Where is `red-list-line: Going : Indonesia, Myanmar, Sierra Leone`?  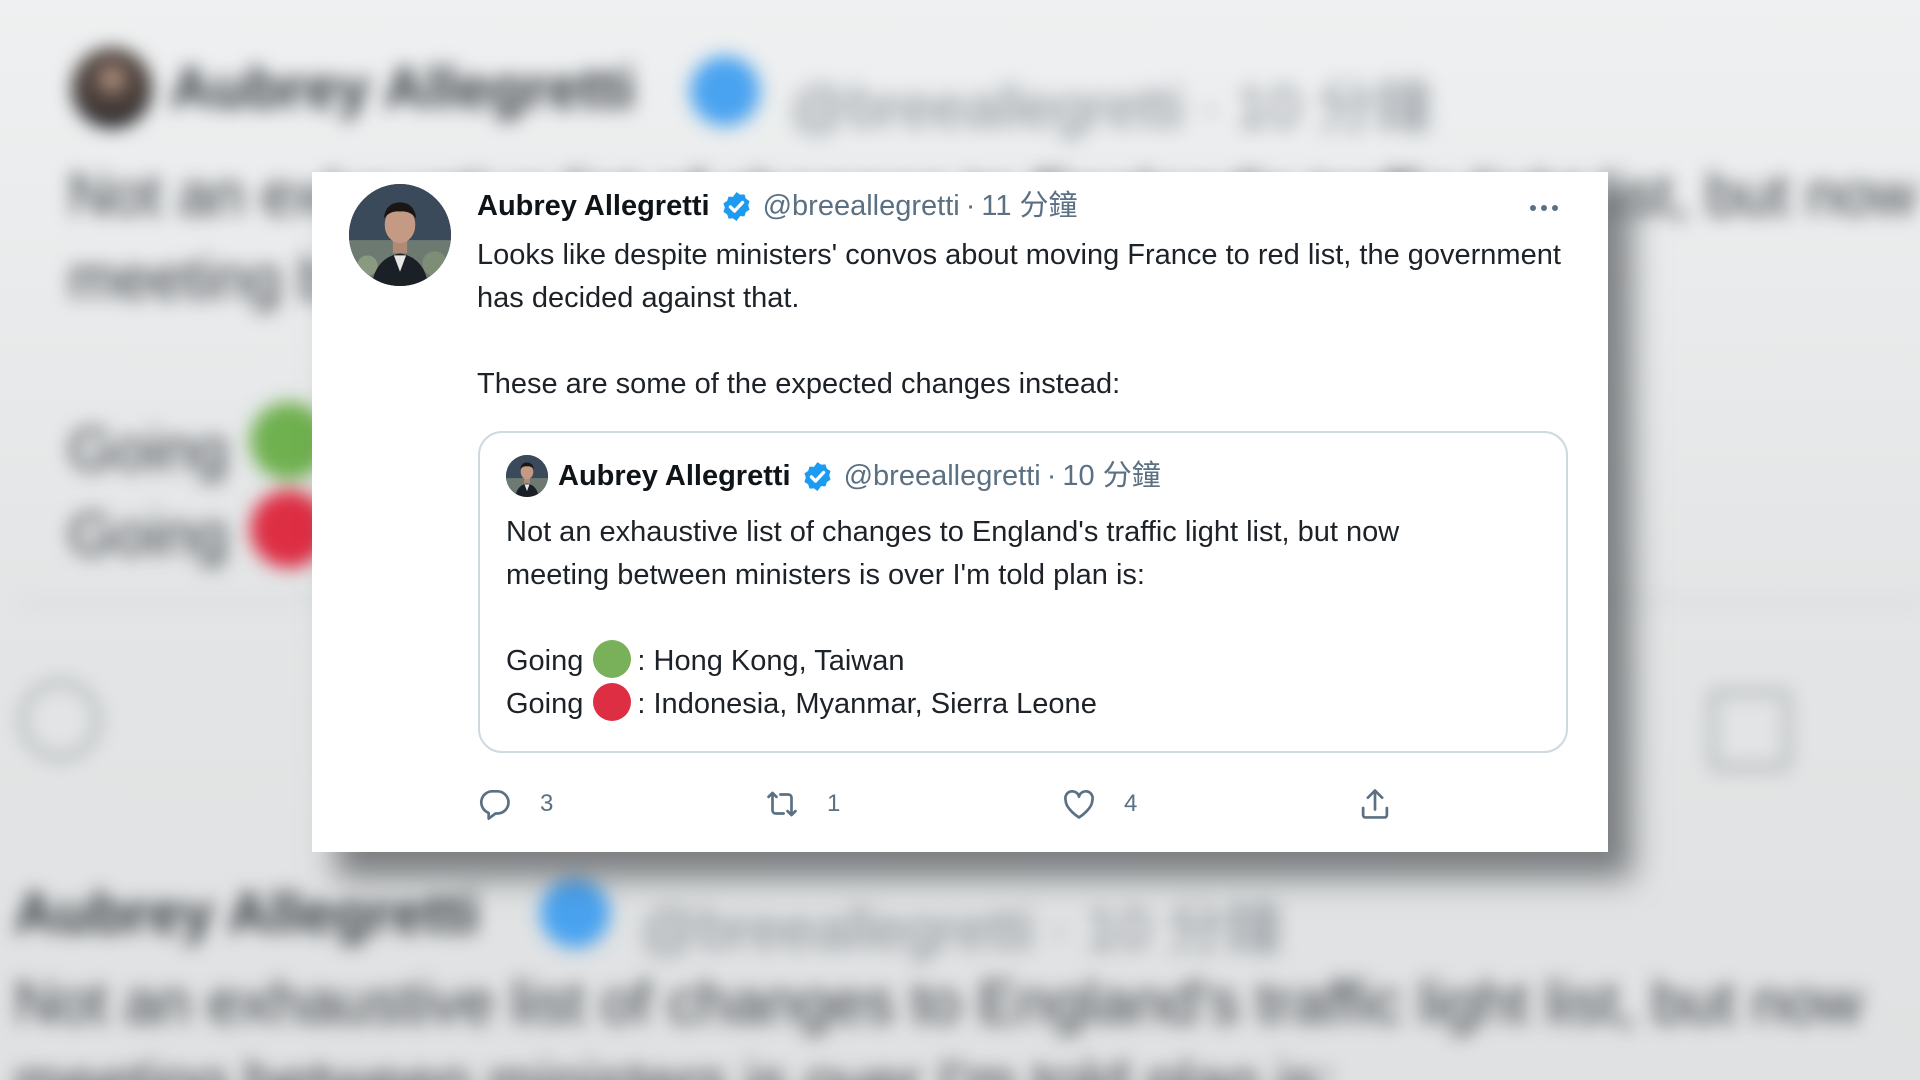
red-list-line: Going : Indonesia, Myanmar, Sierra Leone is located at coordinates (1026, 704).